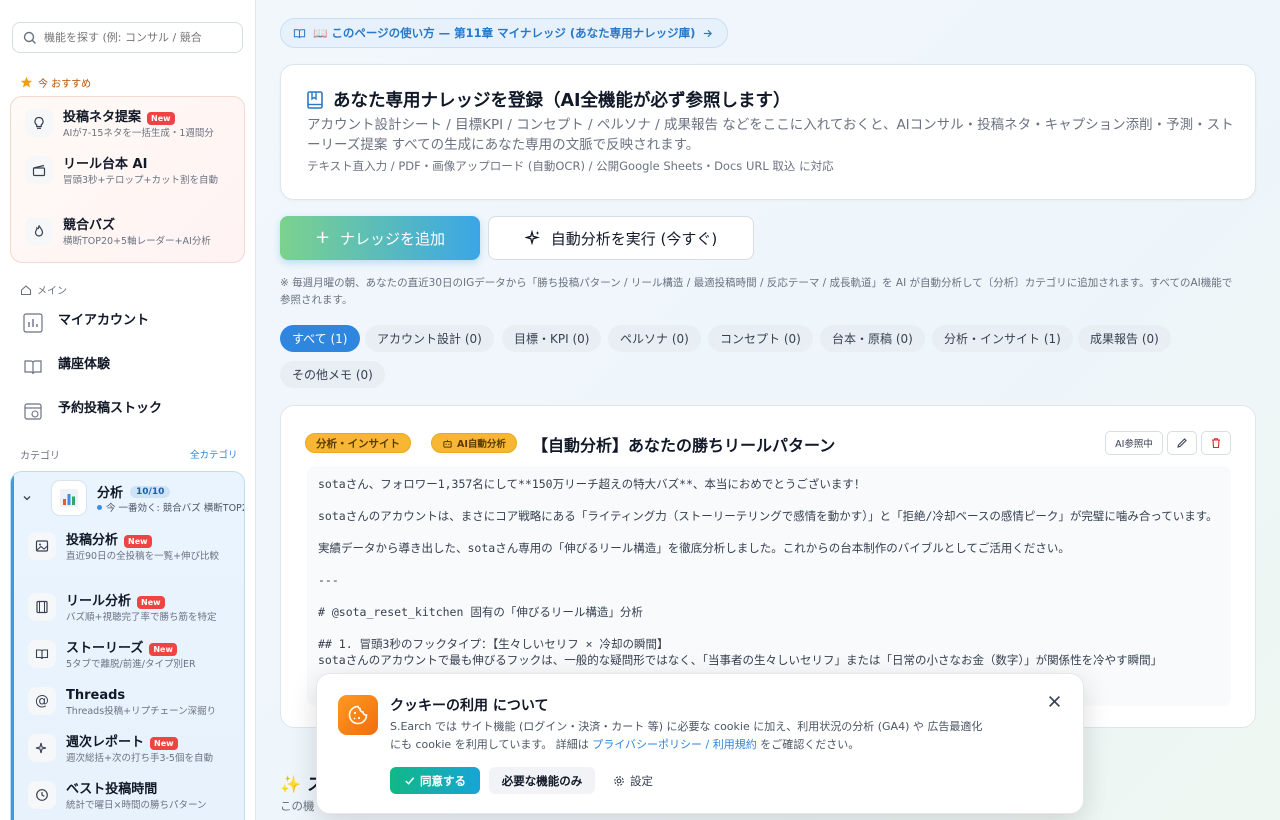  What do you see at coordinates (40, 456) in the screenshot?
I see `category-label: カテゴリ` at bounding box center [40, 456].